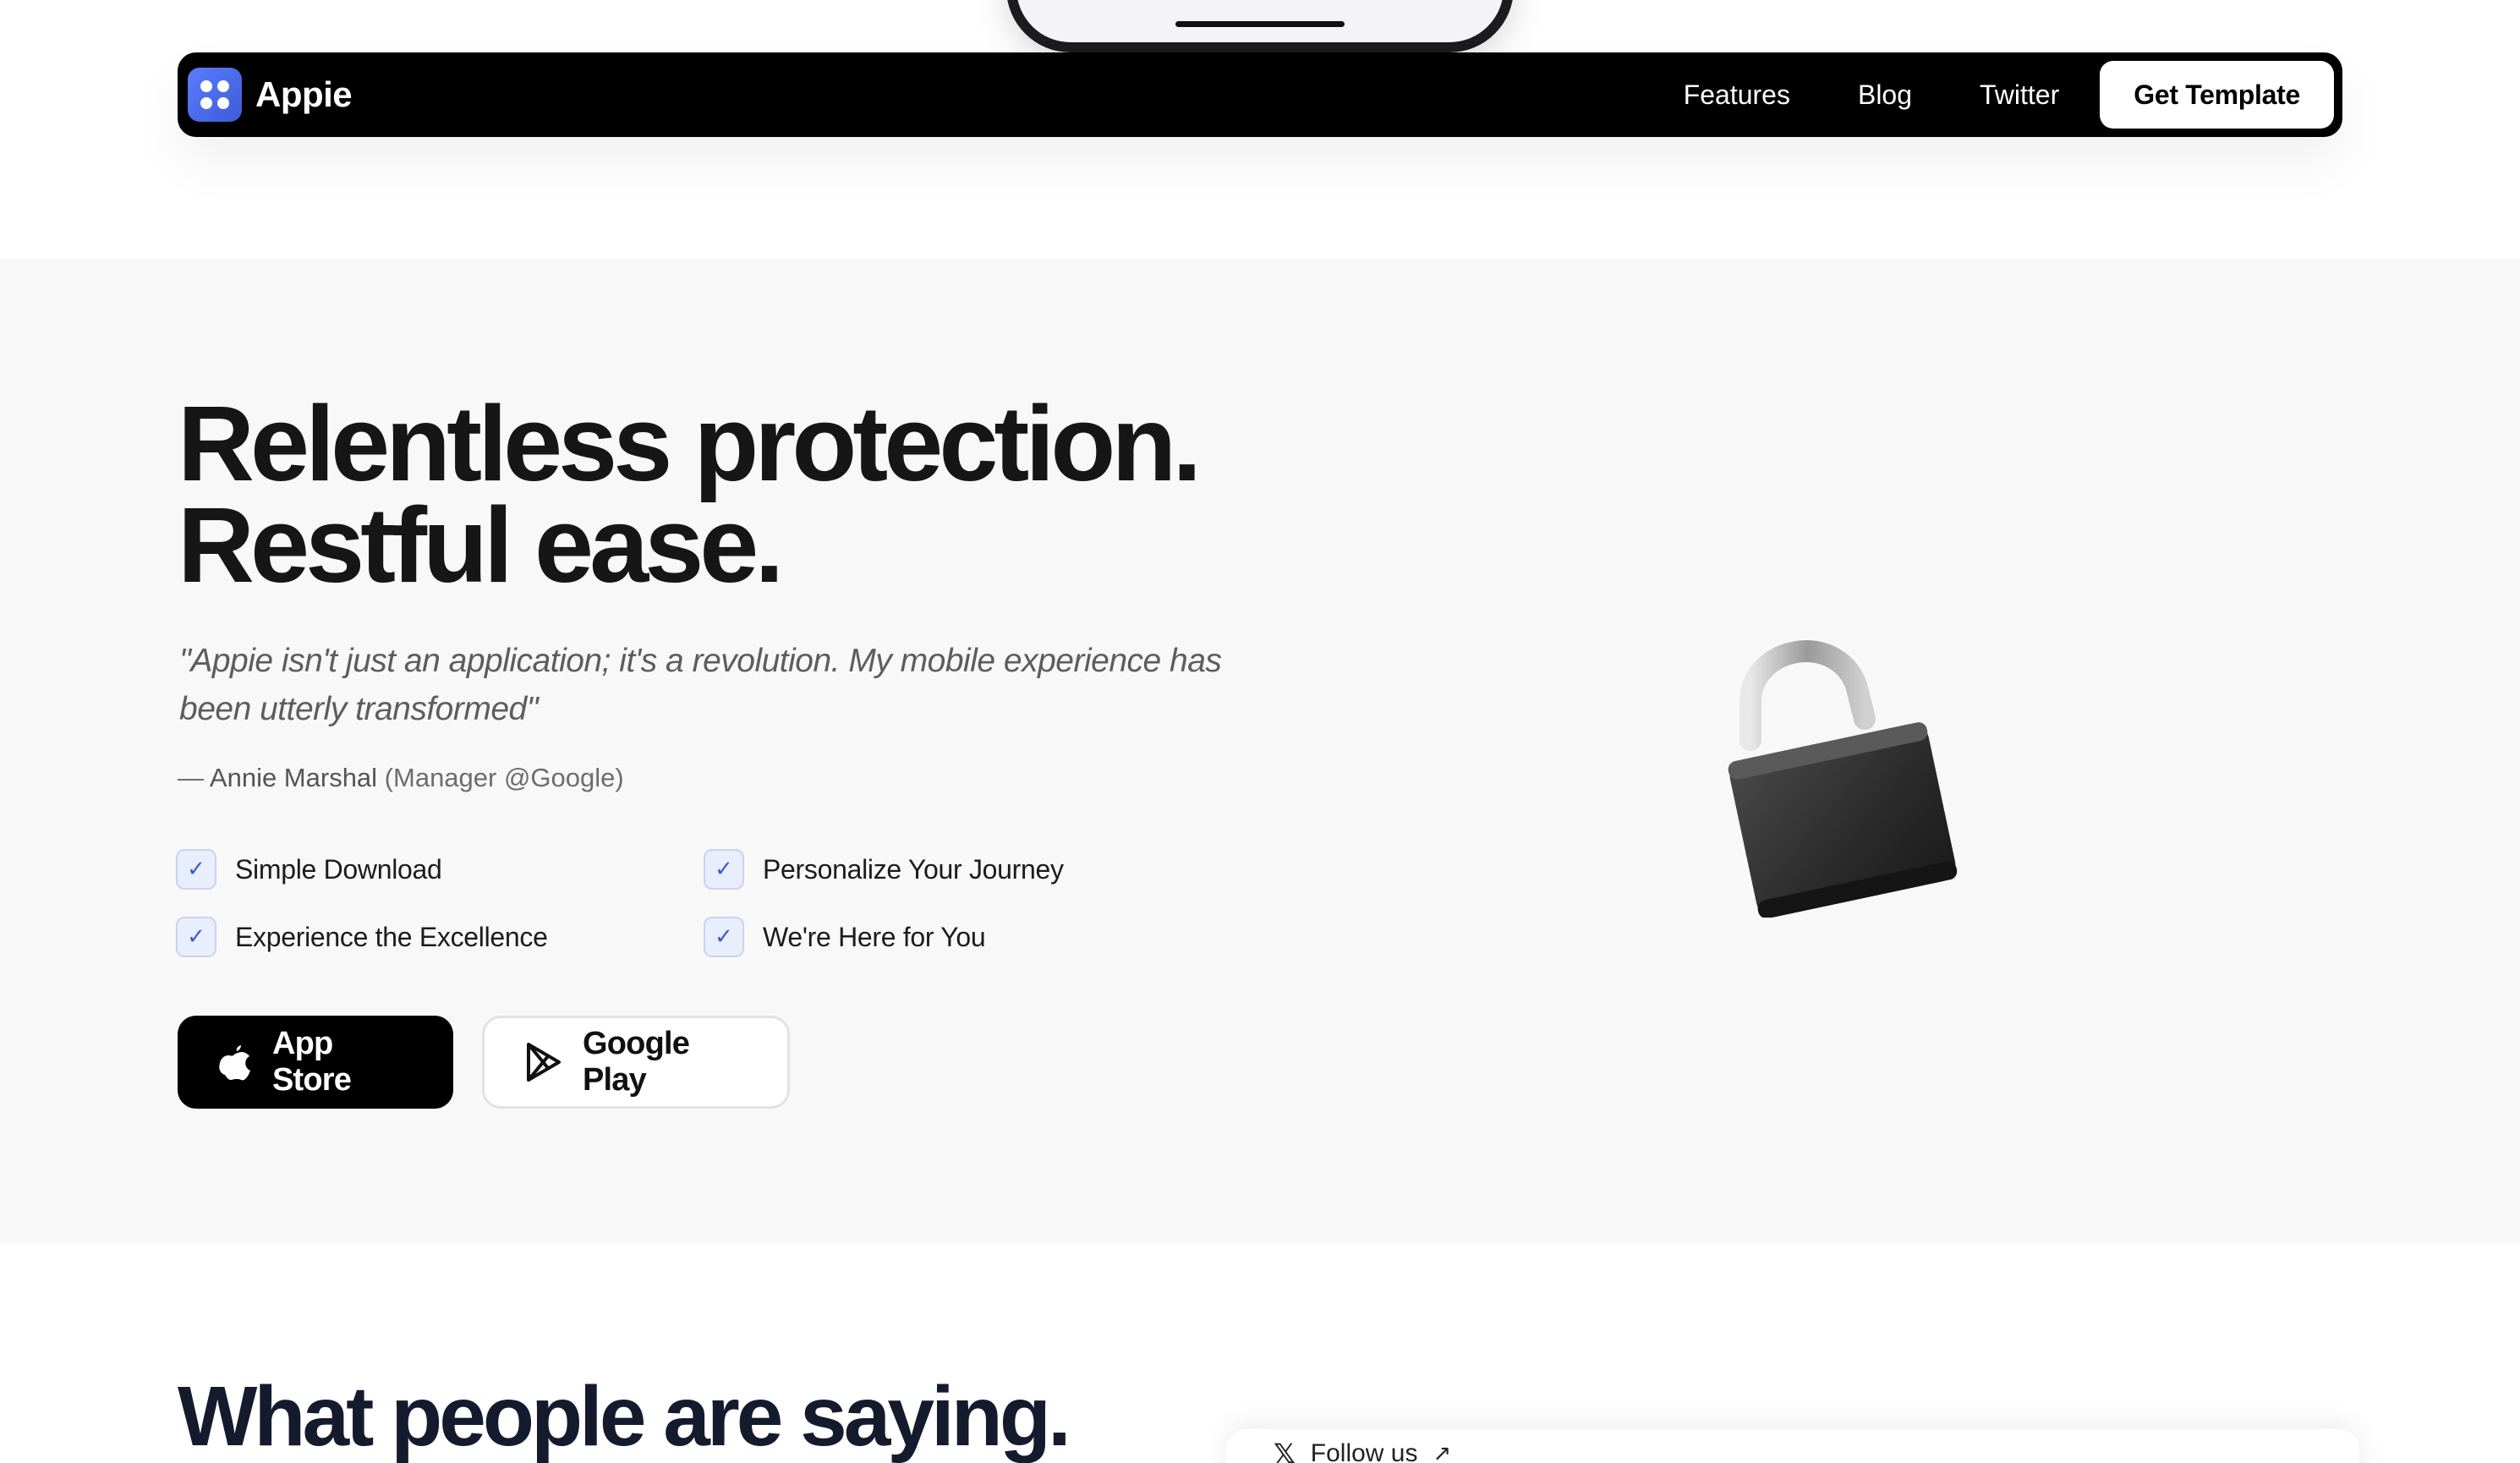 The height and width of the screenshot is (1463, 2520). What do you see at coordinates (913, 869) in the screenshot?
I see `feature-label: Personalize Your Journey` at bounding box center [913, 869].